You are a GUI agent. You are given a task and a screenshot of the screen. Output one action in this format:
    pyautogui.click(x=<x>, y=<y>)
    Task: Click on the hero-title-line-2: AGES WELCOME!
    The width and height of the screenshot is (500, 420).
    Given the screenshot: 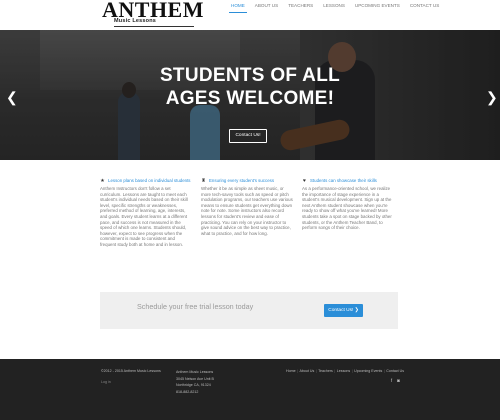 What is the action you would take?
    pyautogui.click(x=250, y=98)
    